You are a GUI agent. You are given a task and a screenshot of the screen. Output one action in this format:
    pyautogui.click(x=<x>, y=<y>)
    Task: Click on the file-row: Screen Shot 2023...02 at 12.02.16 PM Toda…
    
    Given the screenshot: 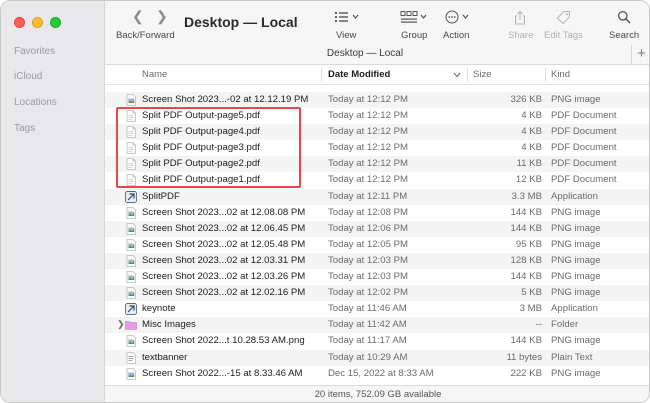 What is the action you would take?
    pyautogui.click(x=377, y=293)
    